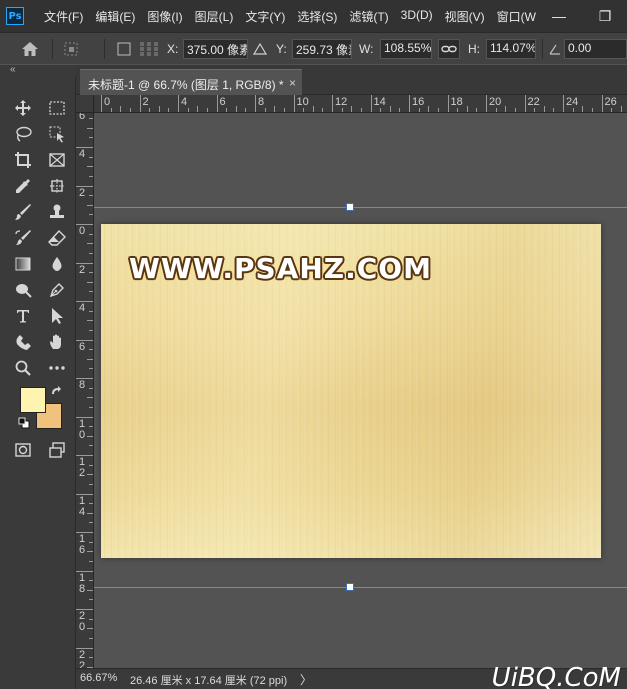 This screenshot has height=689, width=627. Describe the element at coordinates (82, 231) in the screenshot. I see `ruler-label: 0` at that location.